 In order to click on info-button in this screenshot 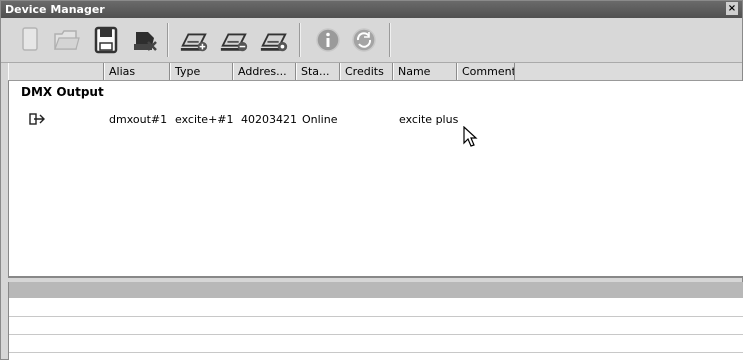, I will do `click(328, 40)`.